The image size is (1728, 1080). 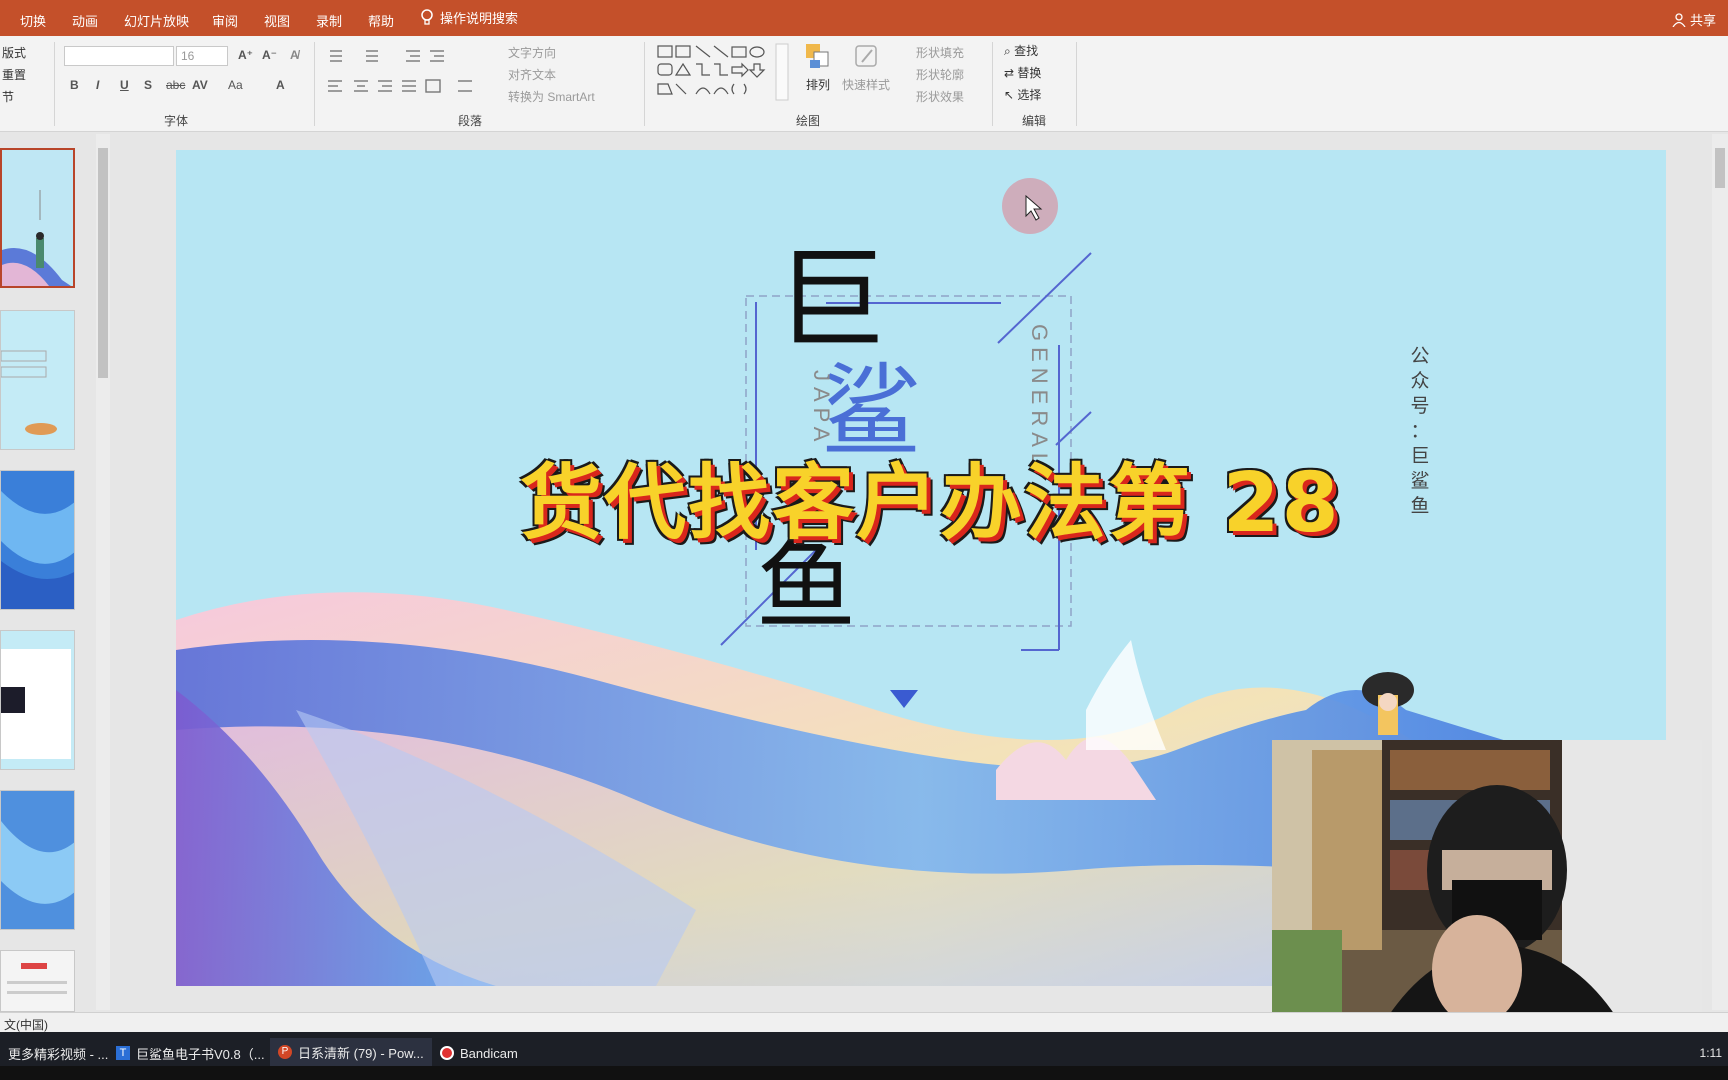 I want to click on drawing-group-label: 绘图, so click(x=808, y=121).